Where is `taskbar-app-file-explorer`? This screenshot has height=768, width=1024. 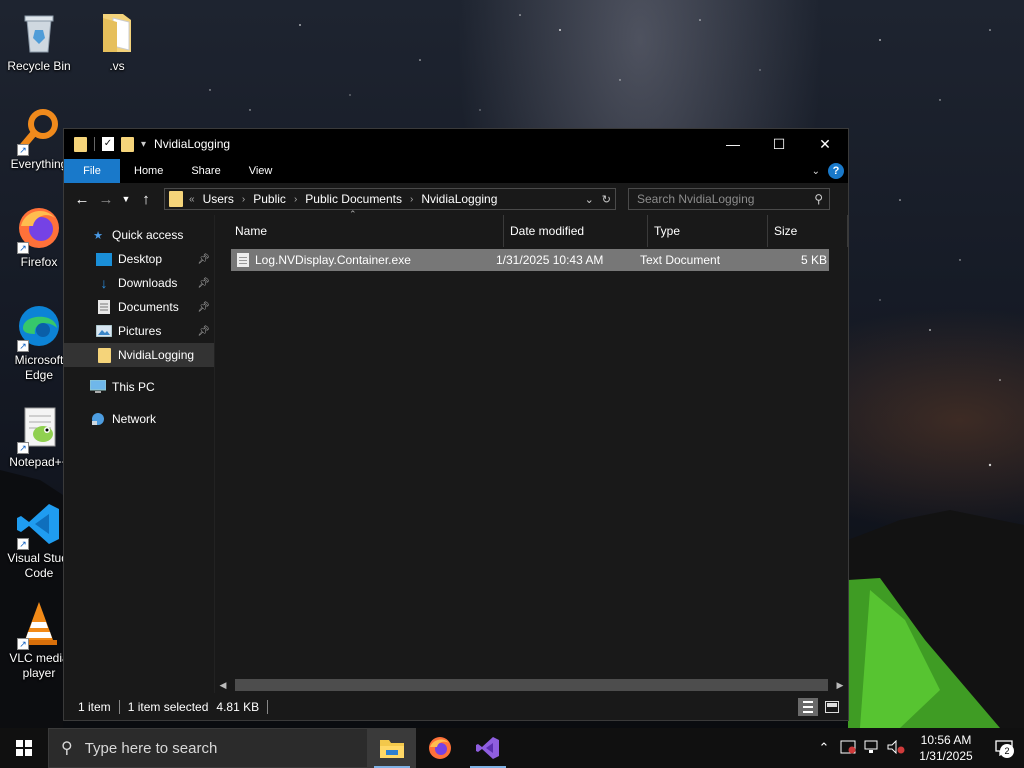
taskbar-app-file-explorer is located at coordinates (392, 748).